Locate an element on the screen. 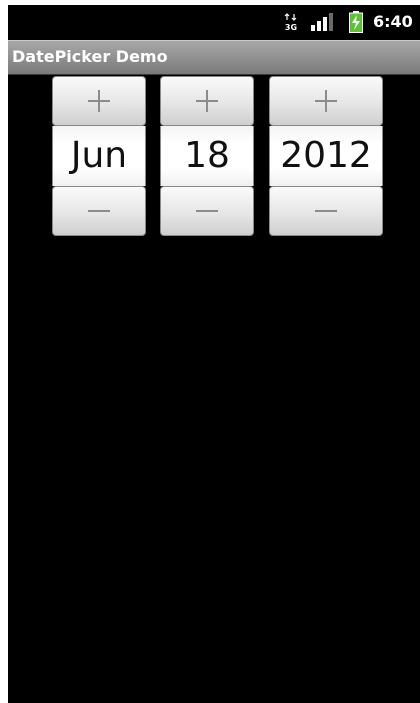 This screenshot has width=420, height=703. app-title-bar: DatePicker Demo is located at coordinates (214, 57).